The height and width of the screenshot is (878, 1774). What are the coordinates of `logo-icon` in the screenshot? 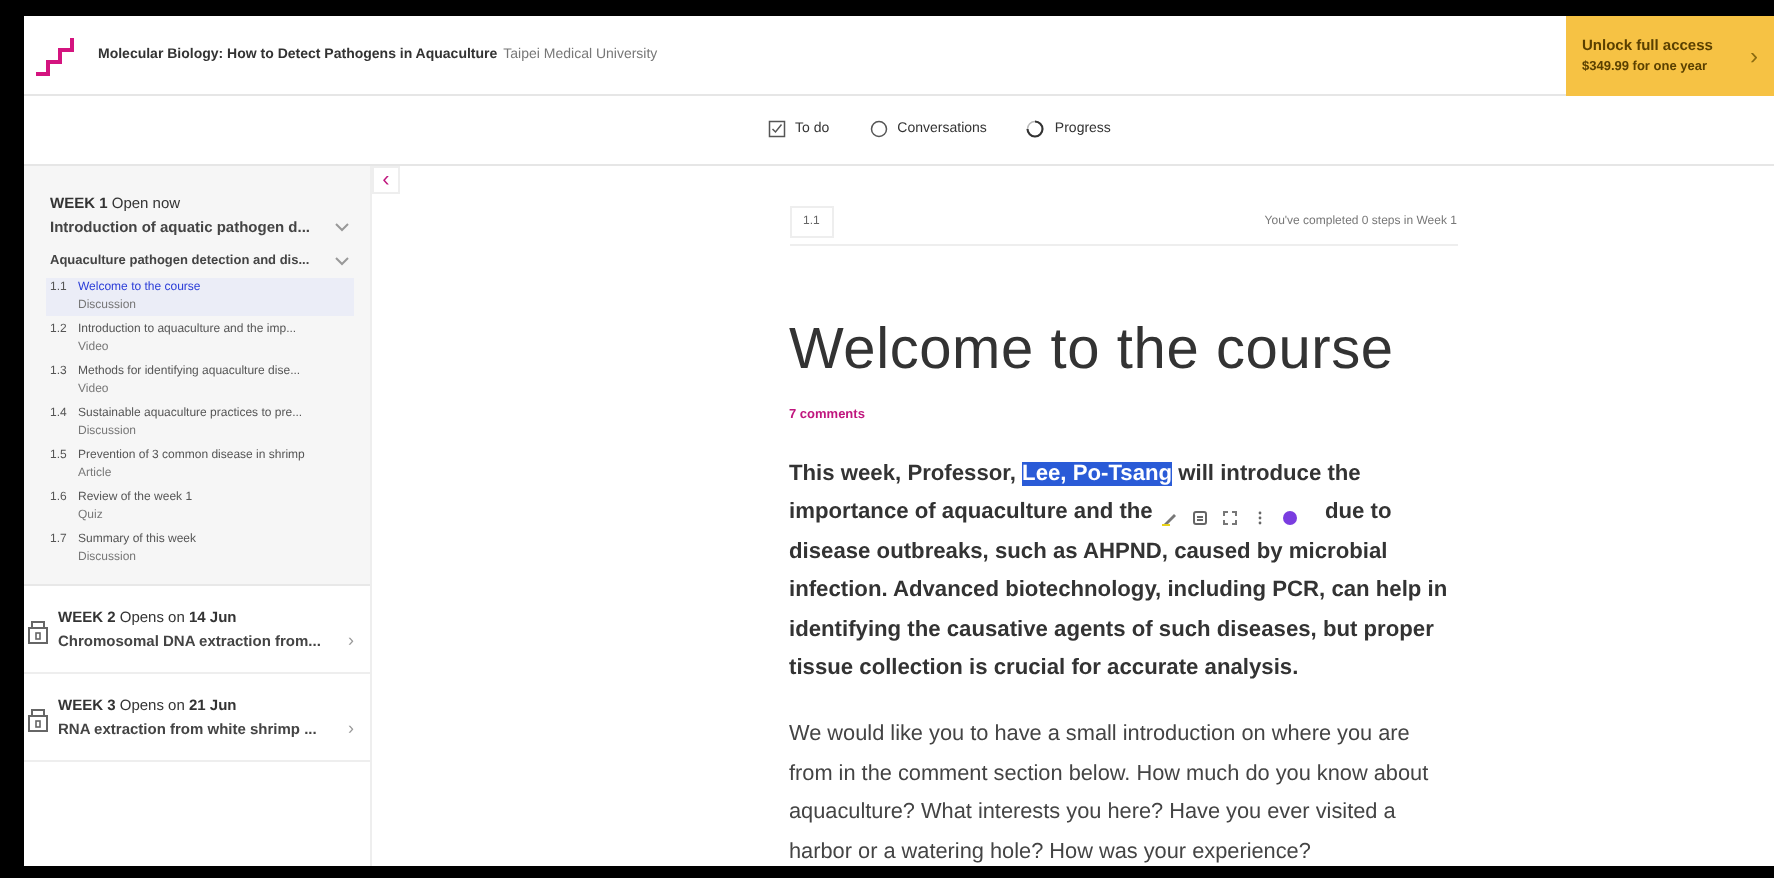 It's located at (56, 55).